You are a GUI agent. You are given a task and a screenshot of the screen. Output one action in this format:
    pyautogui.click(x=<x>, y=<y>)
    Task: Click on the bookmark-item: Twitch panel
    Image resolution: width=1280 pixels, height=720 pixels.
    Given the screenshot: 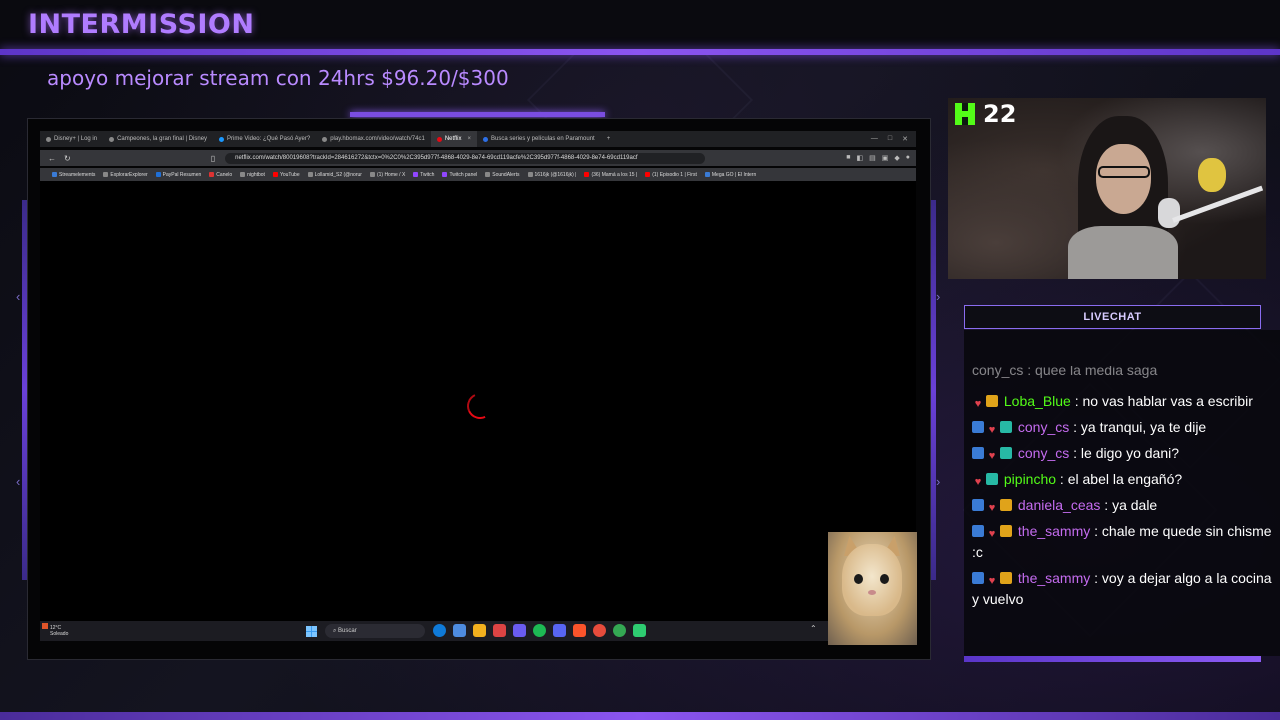 What is the action you would take?
    pyautogui.click(x=459, y=175)
    